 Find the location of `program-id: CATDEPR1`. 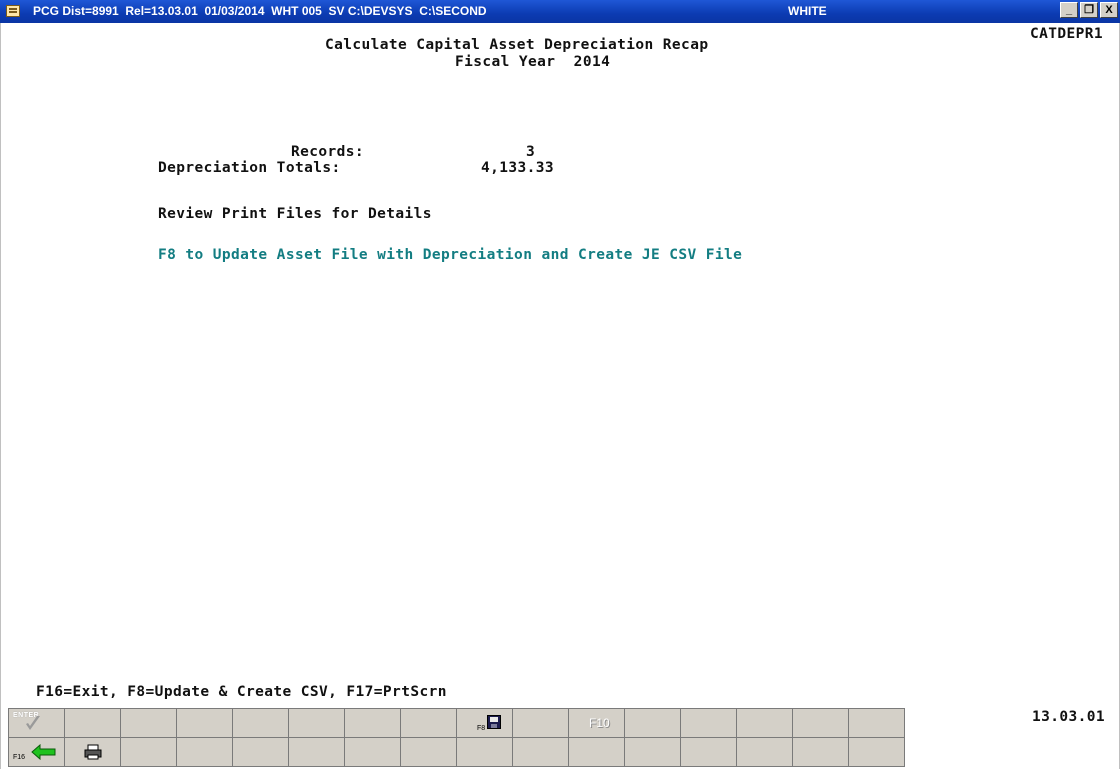

program-id: CATDEPR1 is located at coordinates (1067, 34).